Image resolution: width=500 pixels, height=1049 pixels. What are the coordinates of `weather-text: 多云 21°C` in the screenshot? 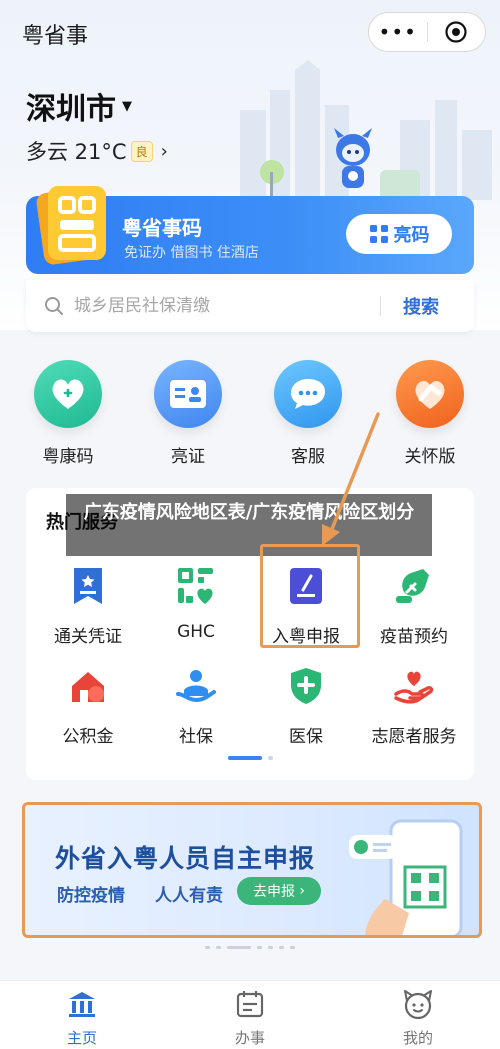 It's located at (76, 152).